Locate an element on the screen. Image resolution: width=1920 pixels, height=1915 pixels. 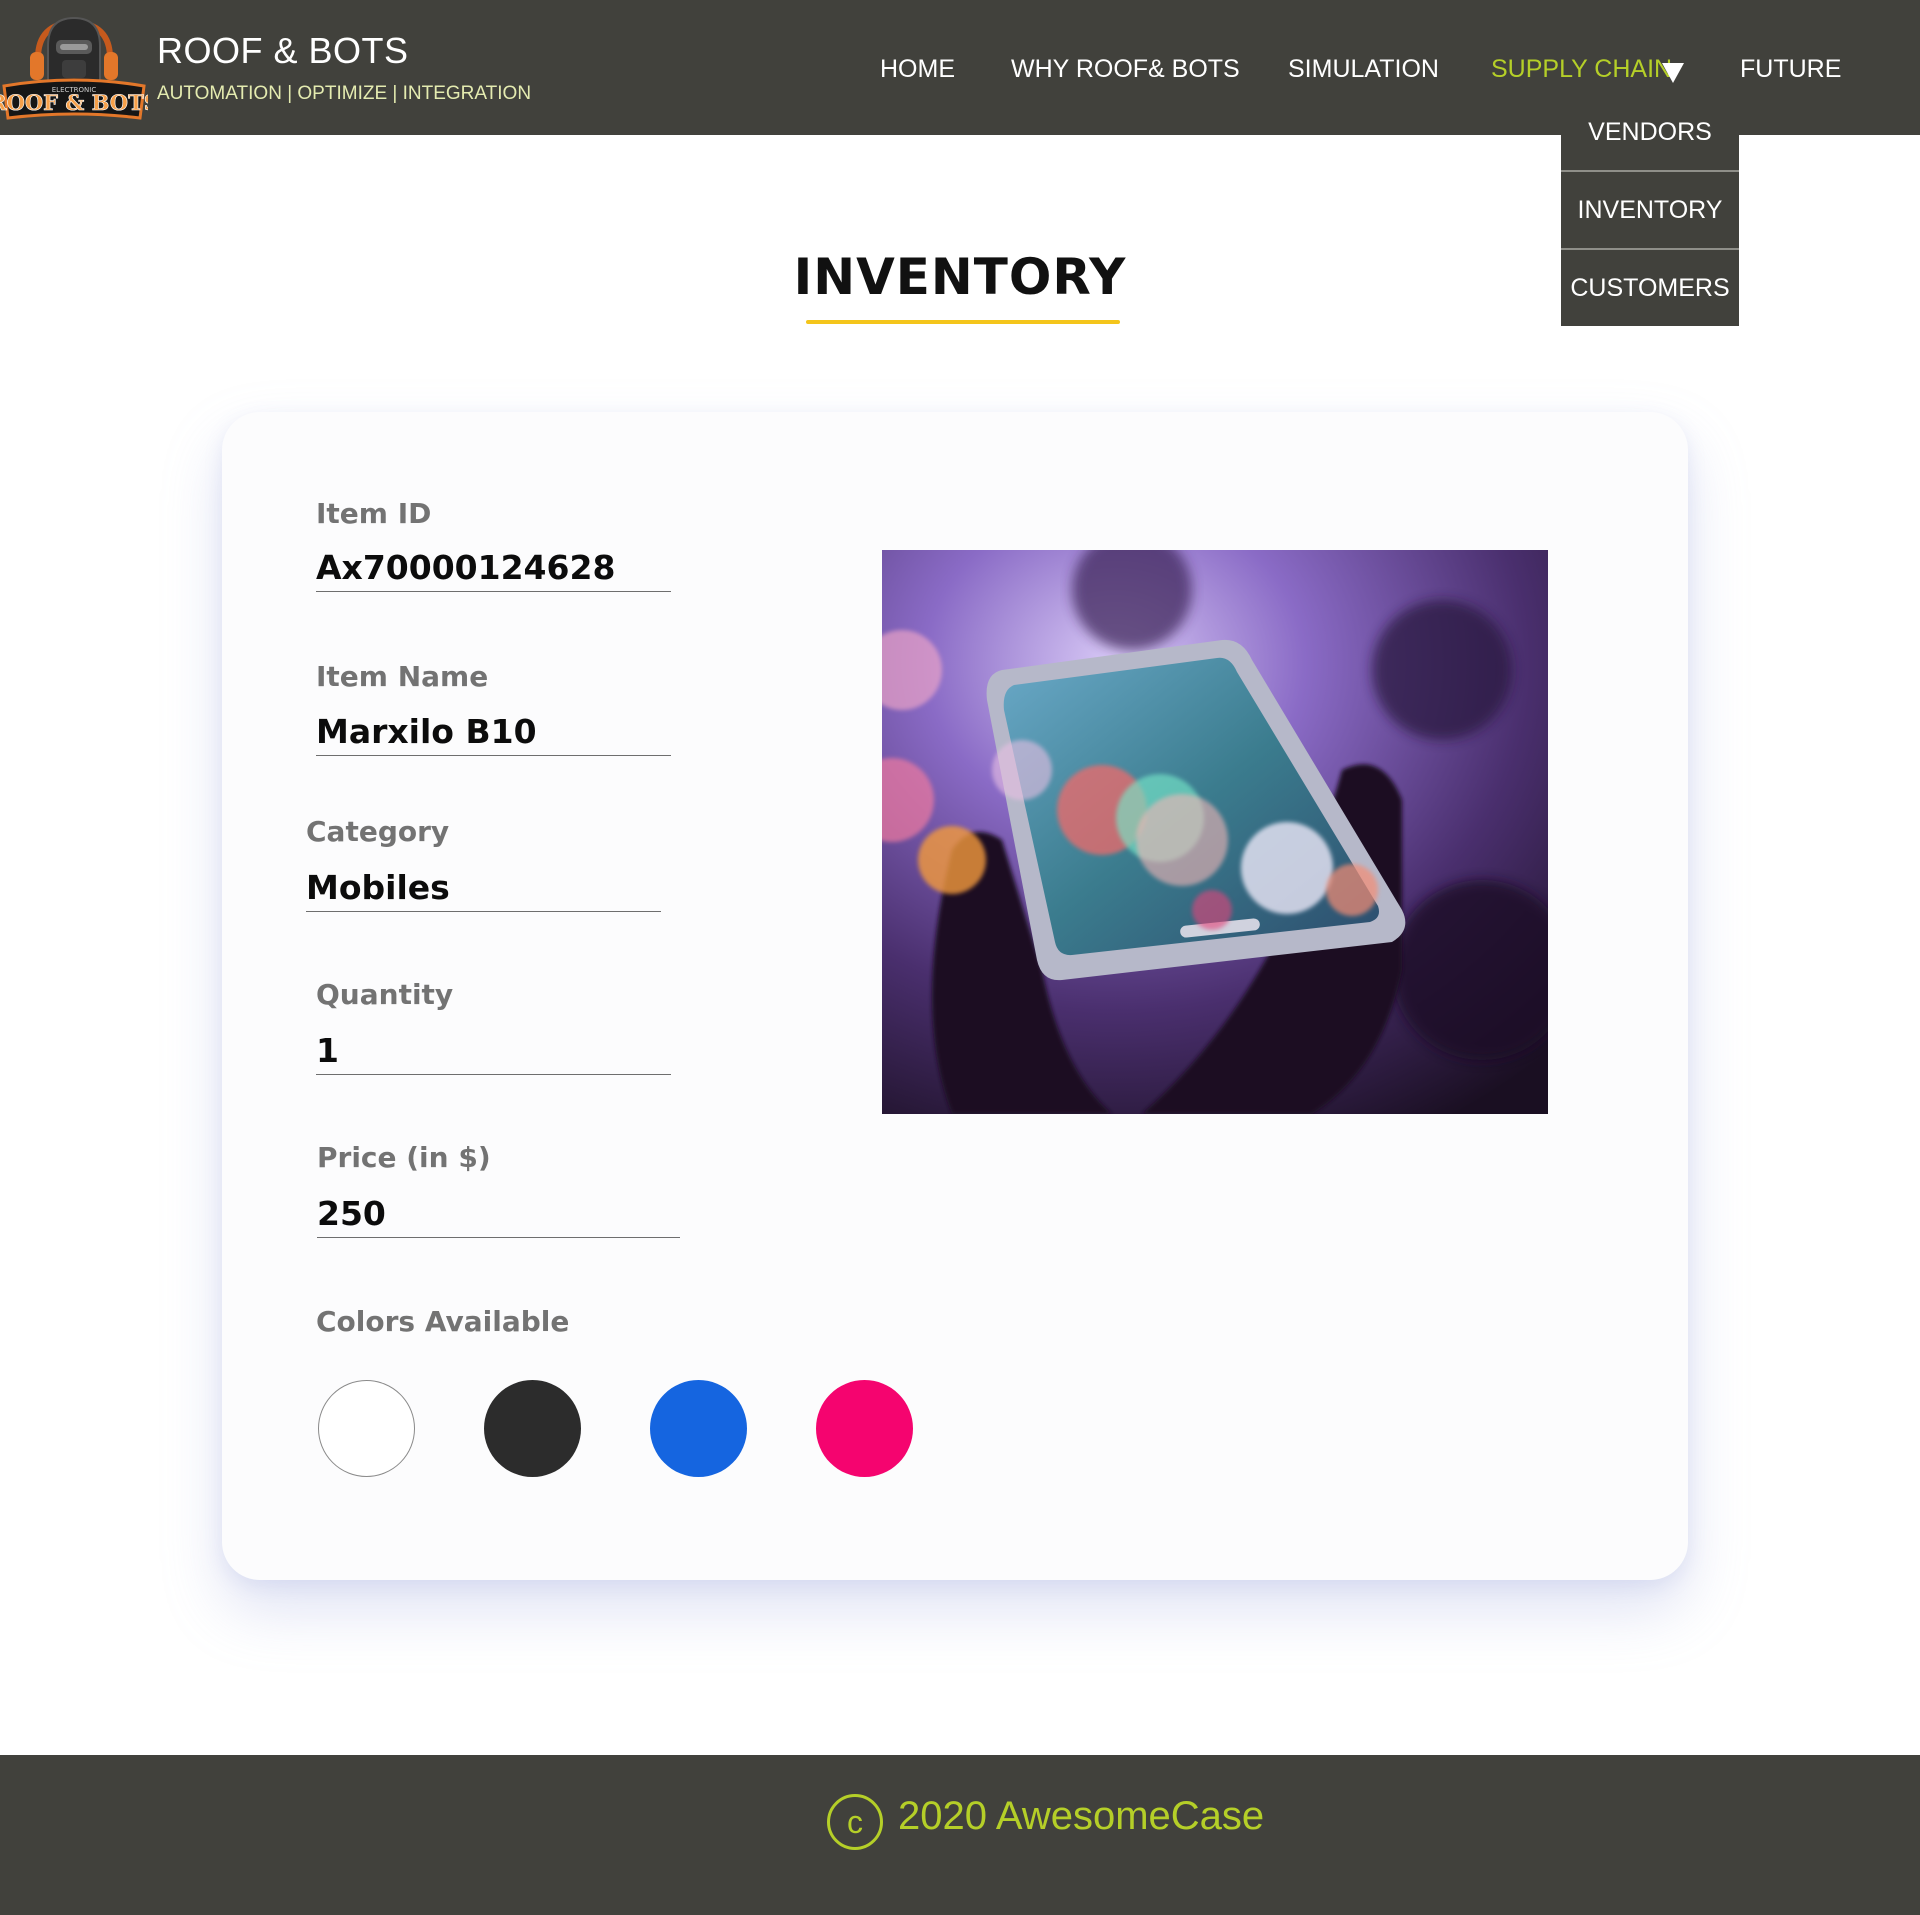
price-label: Price (in $) is located at coordinates (404, 1157).